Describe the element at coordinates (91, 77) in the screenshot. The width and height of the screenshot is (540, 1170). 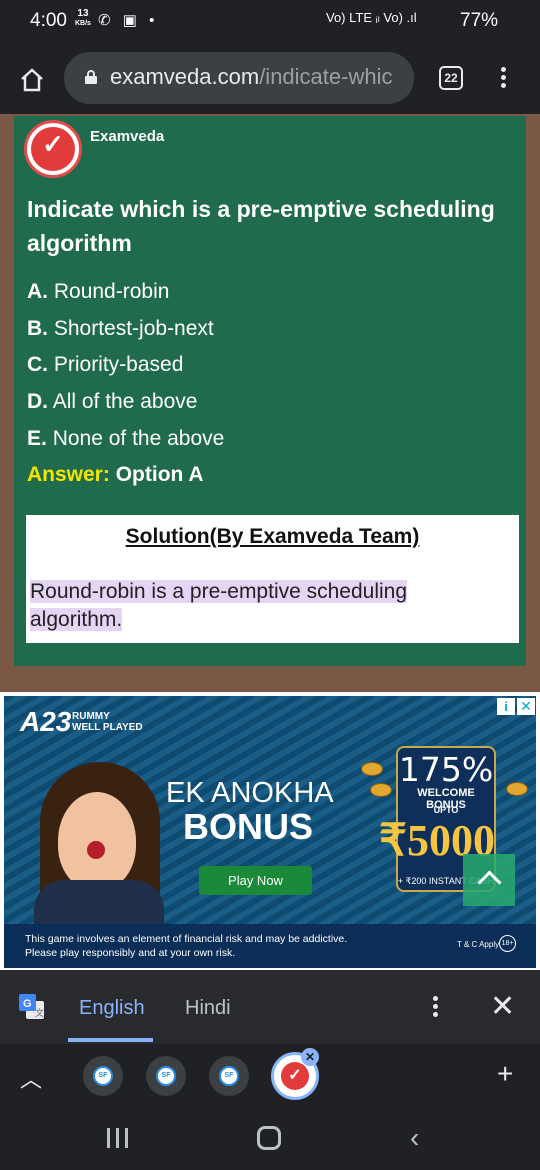
I see `lock-icon` at that location.